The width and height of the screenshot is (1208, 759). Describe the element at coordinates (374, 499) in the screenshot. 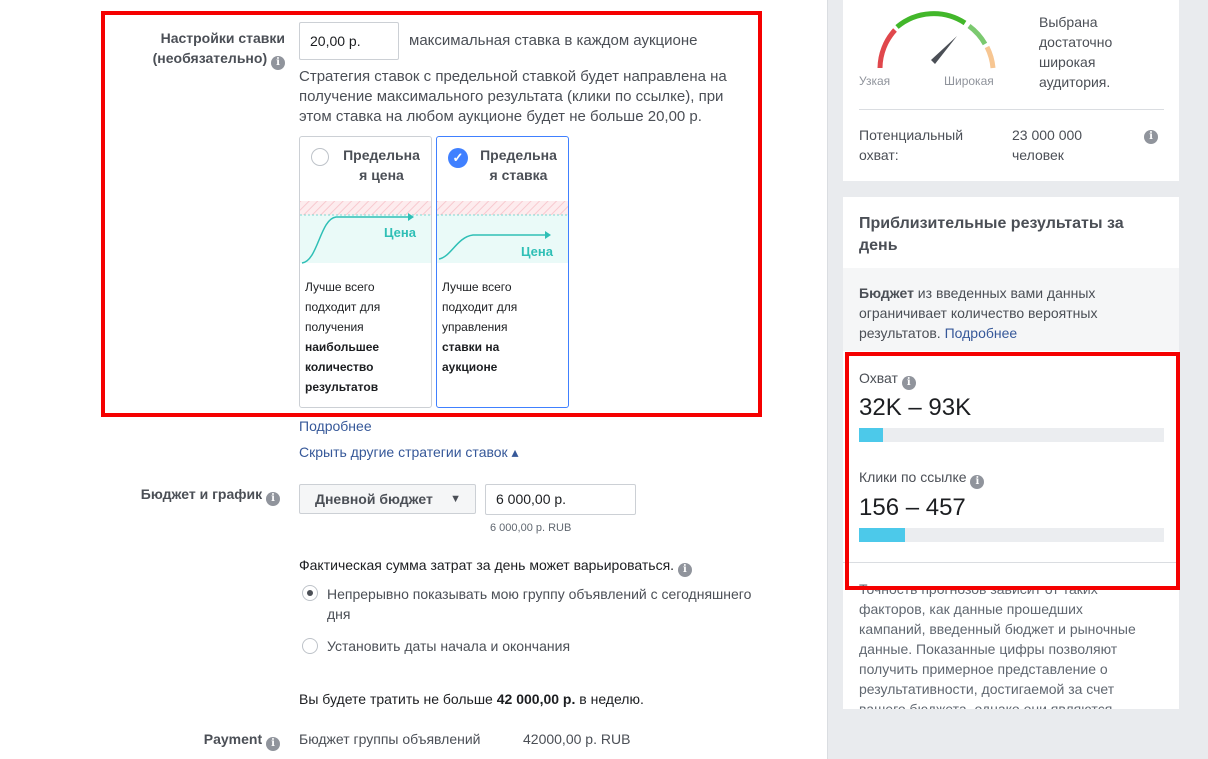

I see `dropdown-value: Дневной бюджет` at that location.